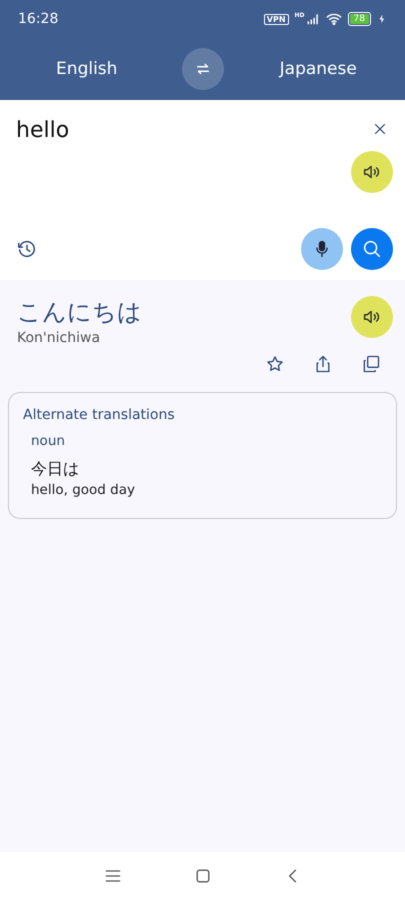 This screenshot has height=900, width=405. I want to click on history-icon, so click(27, 249).